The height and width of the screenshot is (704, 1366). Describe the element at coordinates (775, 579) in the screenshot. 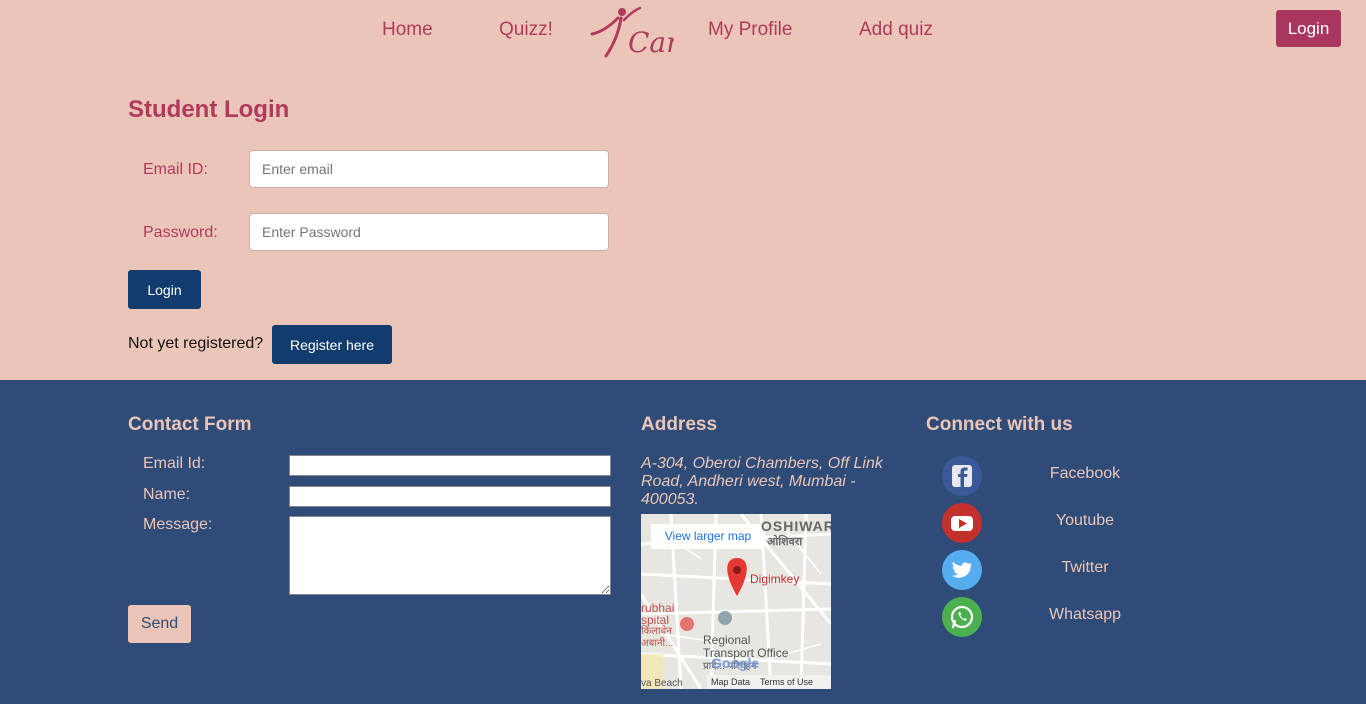

I see `map-place-name: Digimkey` at that location.